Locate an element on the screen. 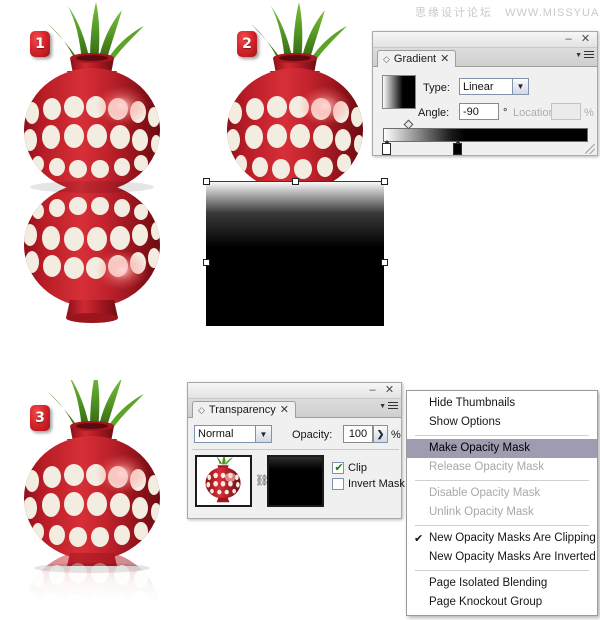 The height and width of the screenshot is (620, 600). gradient-stop-black is located at coordinates (457, 147).